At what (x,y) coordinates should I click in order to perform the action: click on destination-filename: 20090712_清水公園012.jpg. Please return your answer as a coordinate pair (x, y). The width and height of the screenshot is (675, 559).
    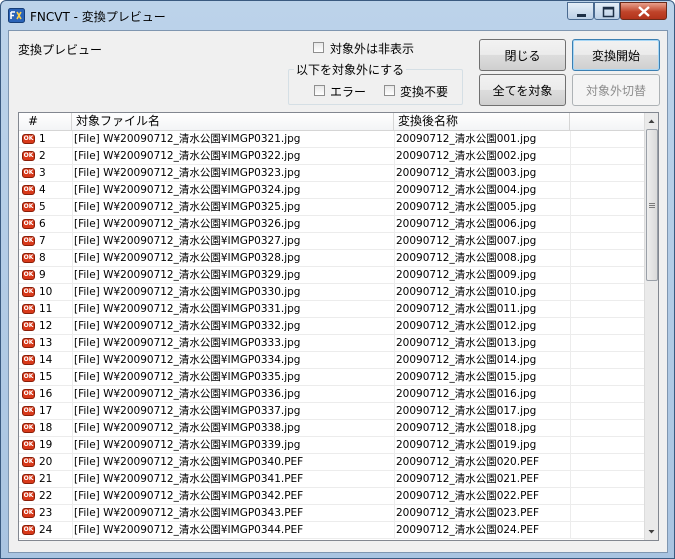
    Looking at the image, I should click on (466, 326).